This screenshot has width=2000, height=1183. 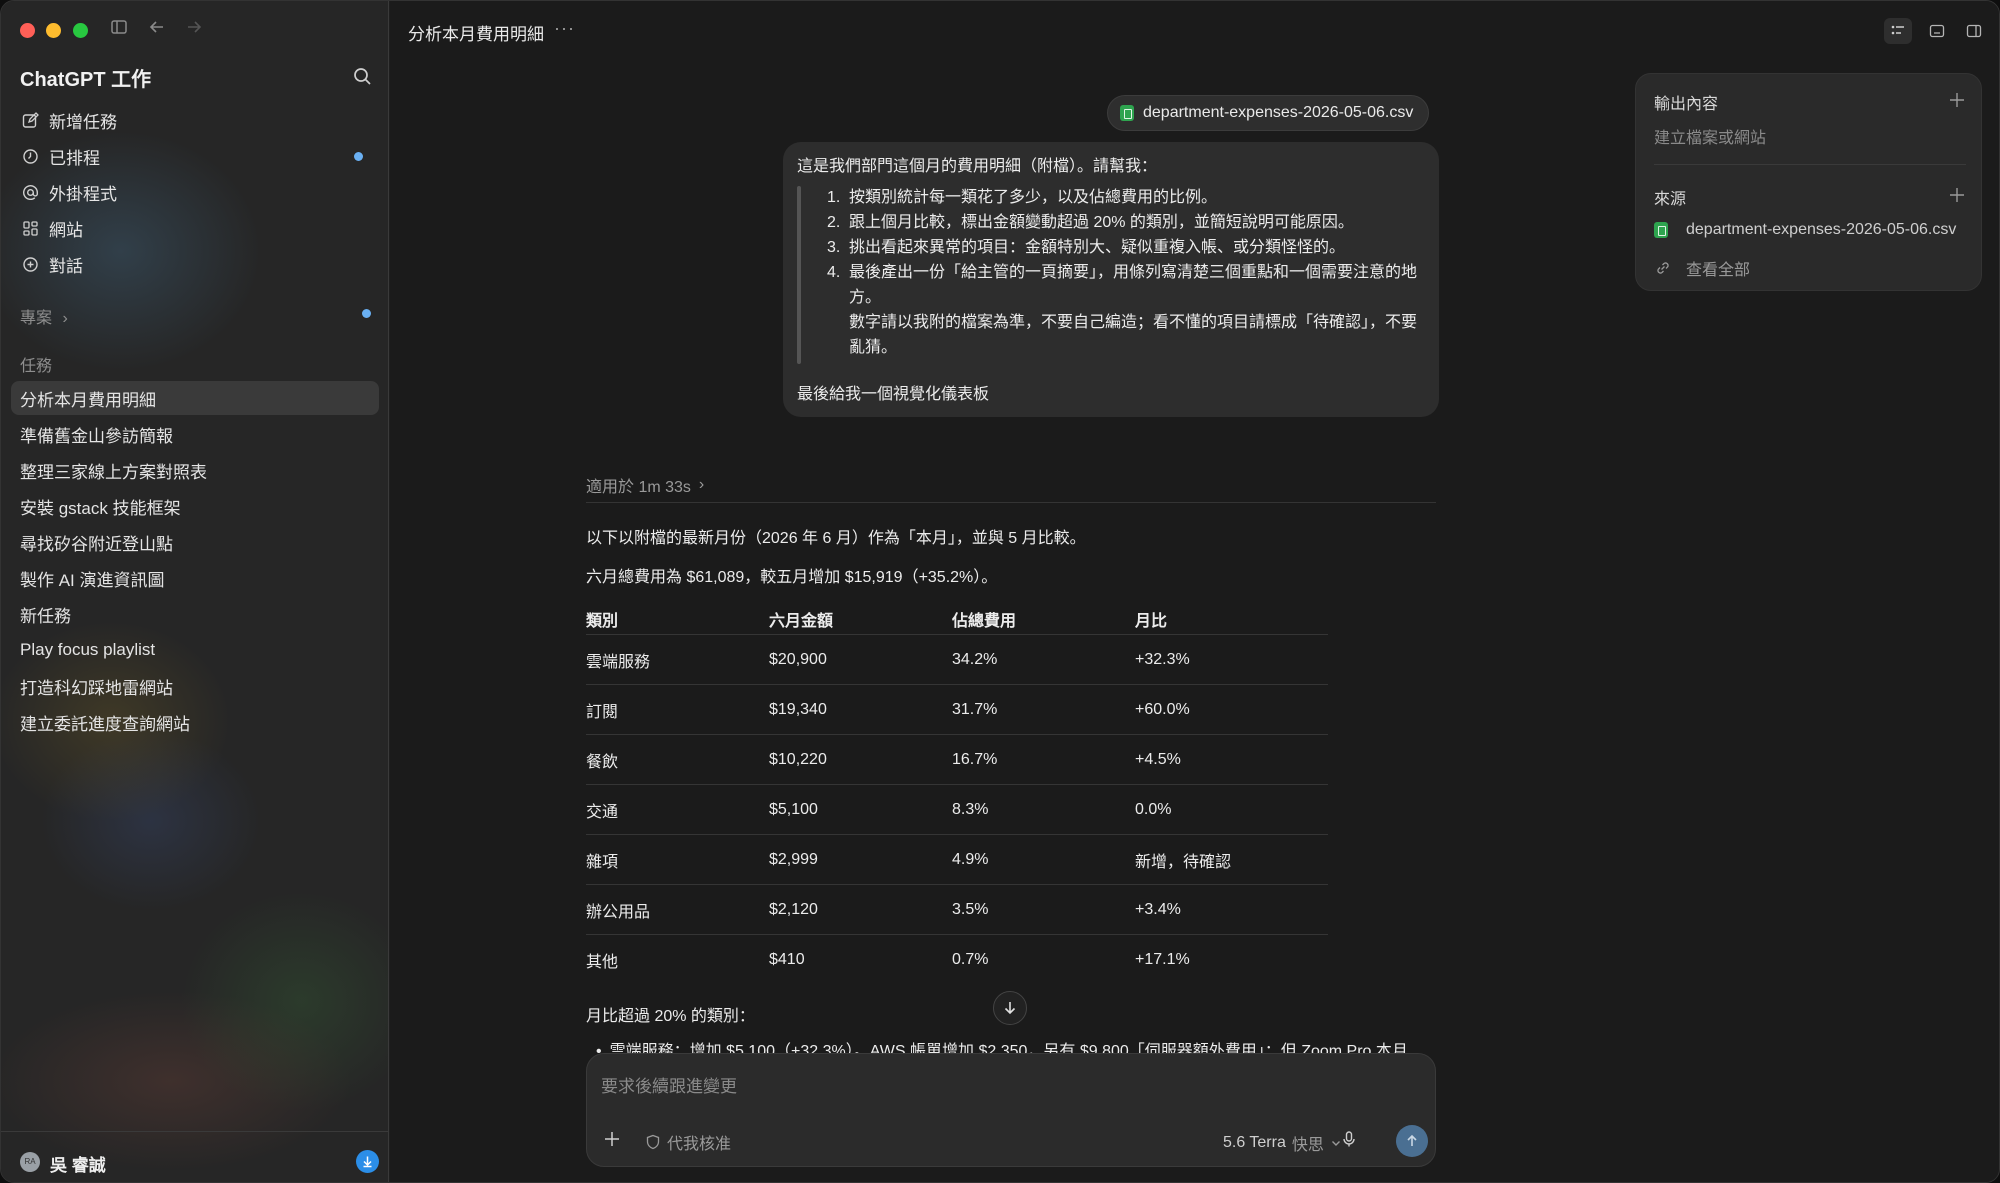 I want to click on arrow-down-icon, so click(x=1010, y=1008).